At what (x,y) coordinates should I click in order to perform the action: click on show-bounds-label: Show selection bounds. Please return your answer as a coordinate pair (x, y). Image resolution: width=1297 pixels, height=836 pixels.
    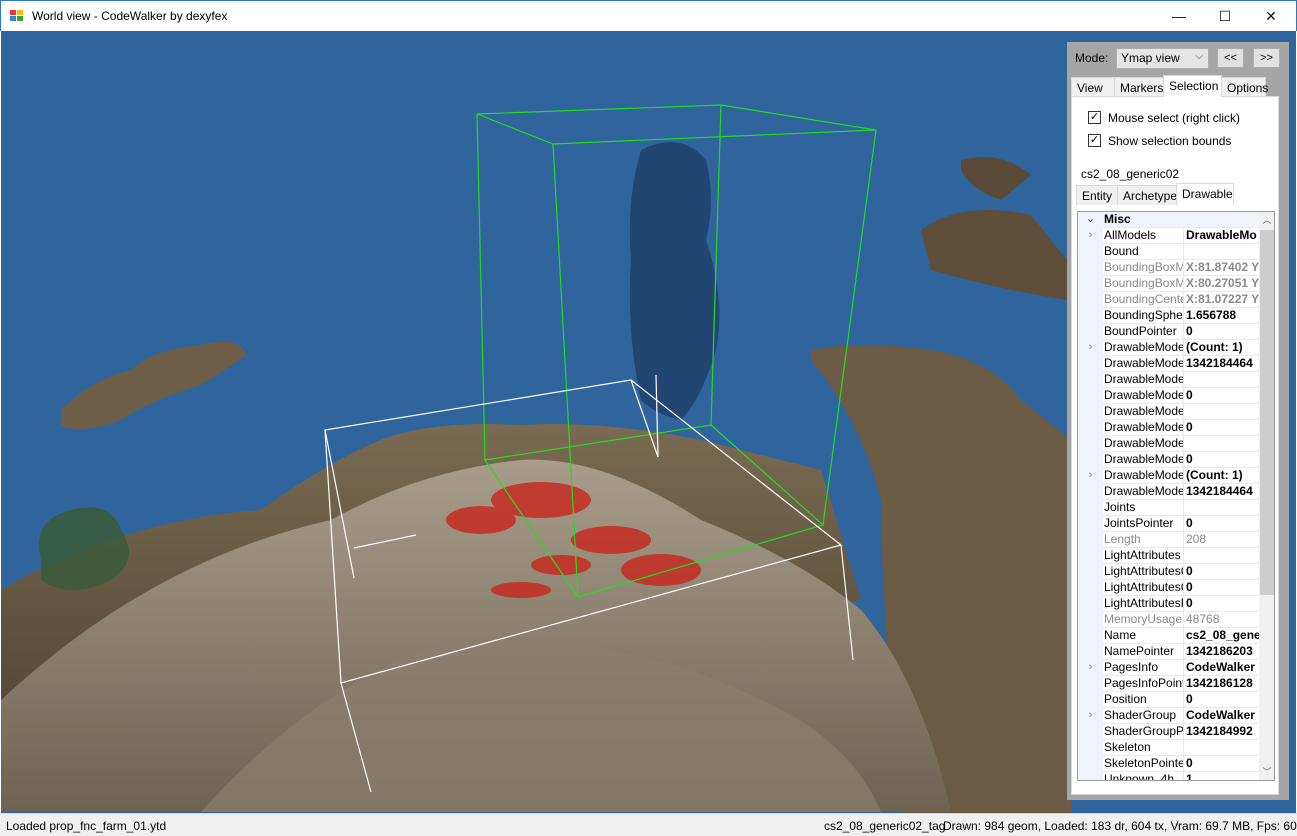
    Looking at the image, I should click on (1170, 141).